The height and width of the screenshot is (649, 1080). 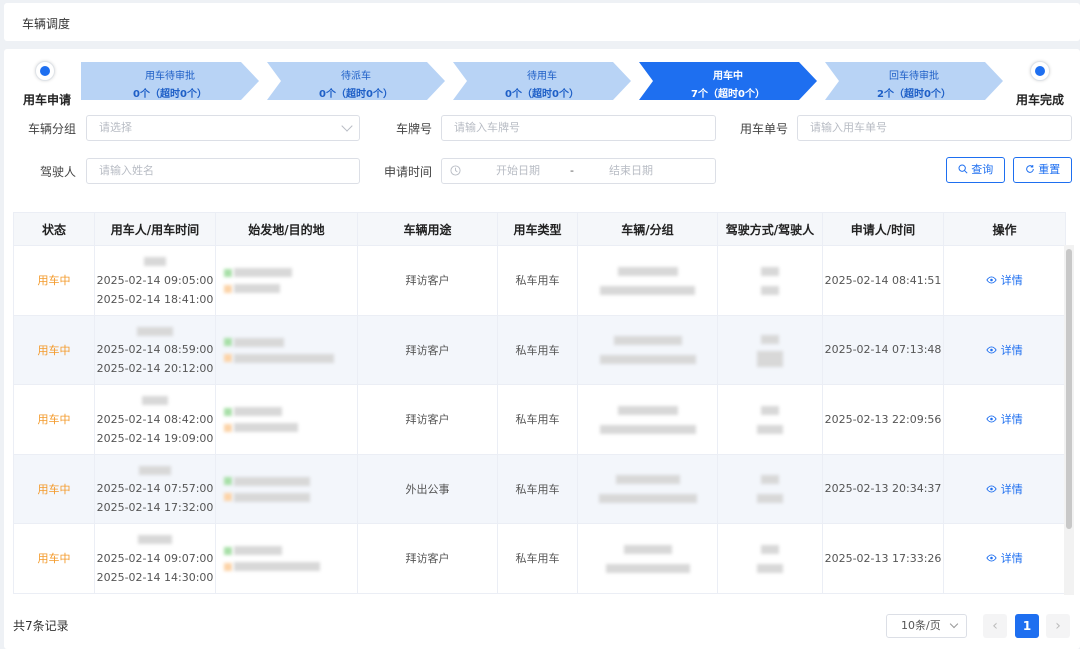 What do you see at coordinates (155, 577) in the screenshot?
I see `end-time: 2025-02-14 14:30:00` at bounding box center [155, 577].